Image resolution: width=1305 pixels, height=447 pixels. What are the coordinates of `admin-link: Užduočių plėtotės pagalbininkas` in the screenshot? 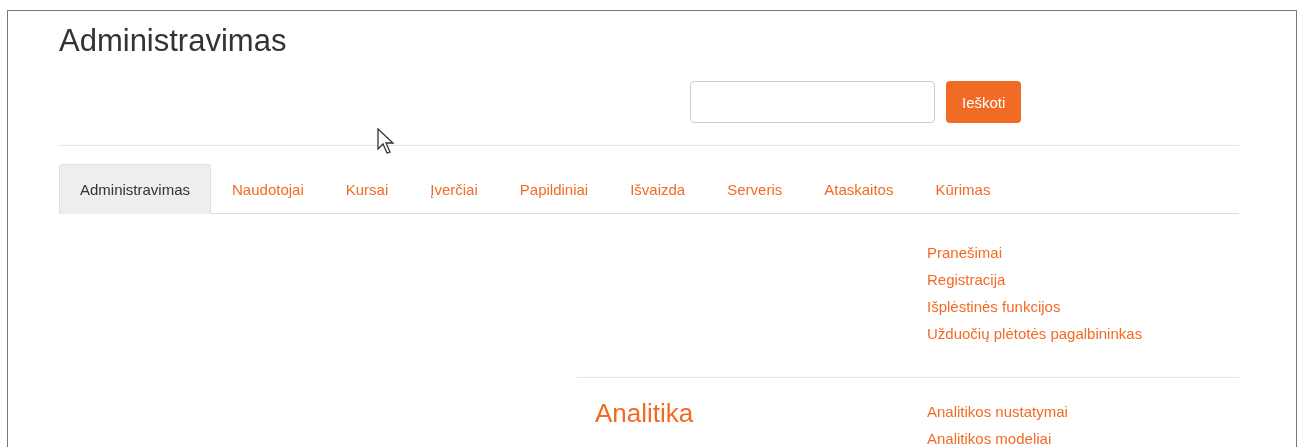 It's located at (1035, 333).